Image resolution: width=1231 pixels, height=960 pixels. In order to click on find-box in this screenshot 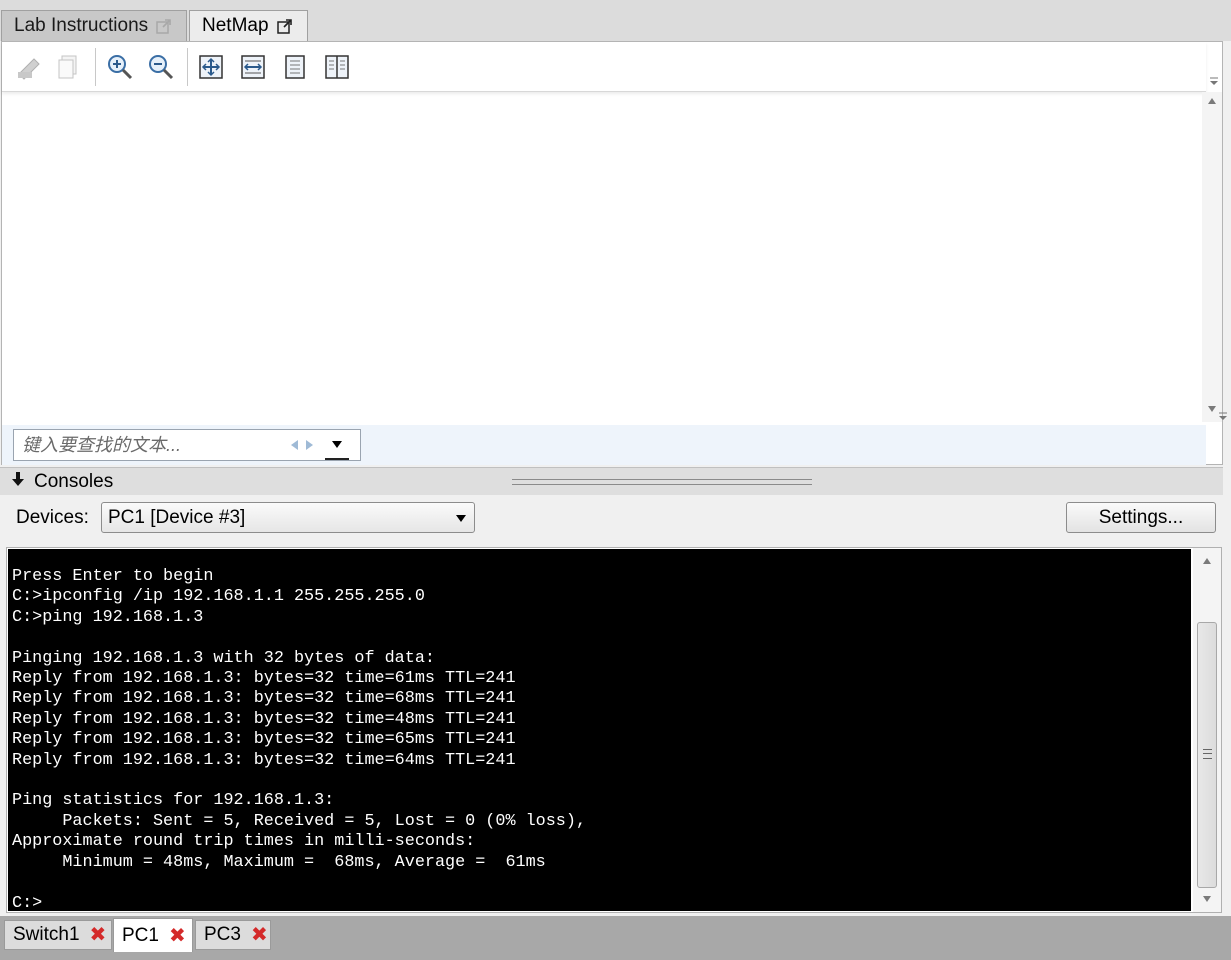, I will do `click(187, 445)`.